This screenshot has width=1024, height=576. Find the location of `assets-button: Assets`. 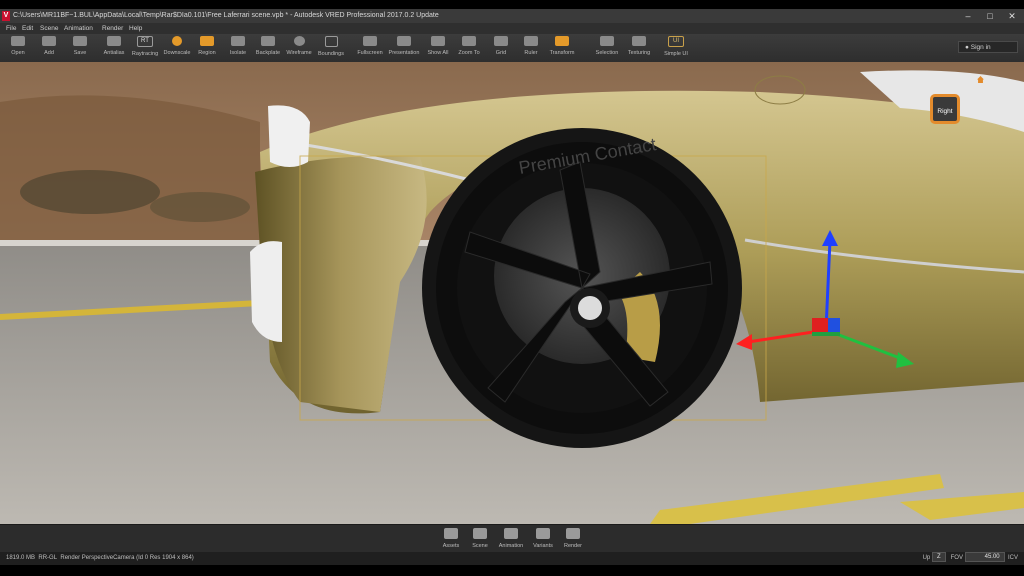

assets-button: Assets is located at coordinates (451, 538).